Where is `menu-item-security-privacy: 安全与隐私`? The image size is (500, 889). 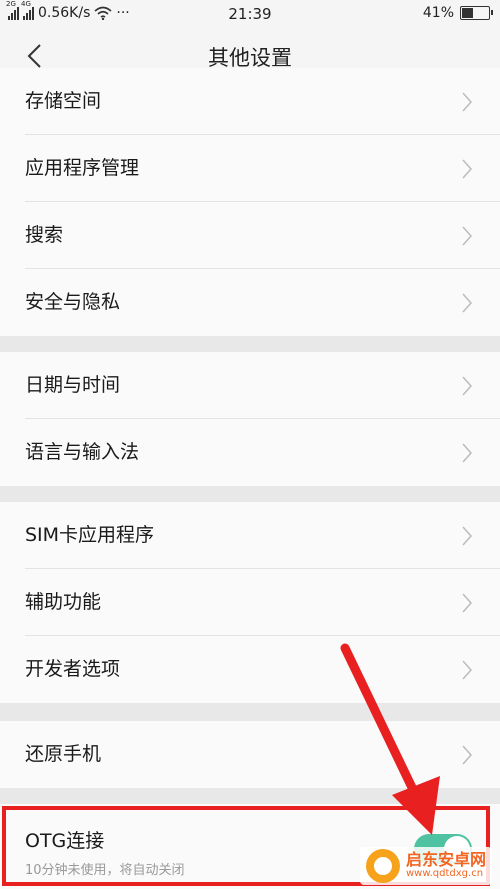 menu-item-security-privacy: 安全与隐私 is located at coordinates (250, 302).